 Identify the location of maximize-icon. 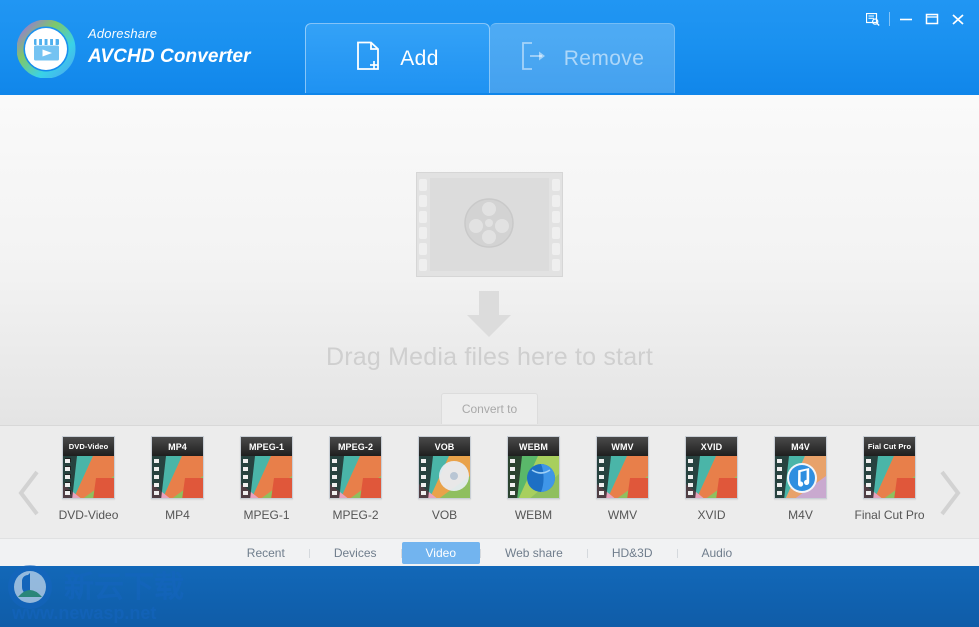
(932, 19).